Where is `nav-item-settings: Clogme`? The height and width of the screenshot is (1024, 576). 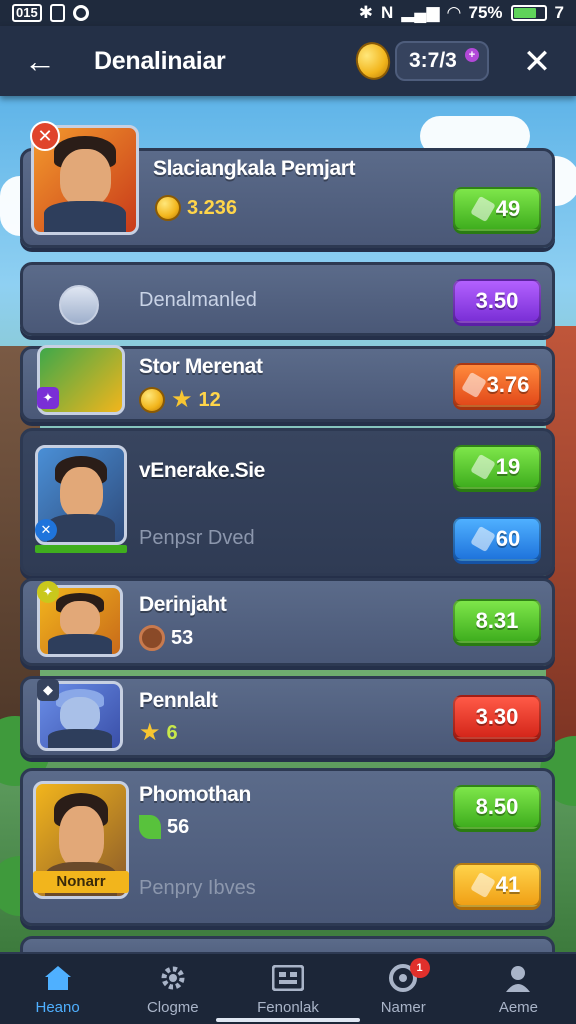 nav-item-settings: Clogme is located at coordinates (172, 989).